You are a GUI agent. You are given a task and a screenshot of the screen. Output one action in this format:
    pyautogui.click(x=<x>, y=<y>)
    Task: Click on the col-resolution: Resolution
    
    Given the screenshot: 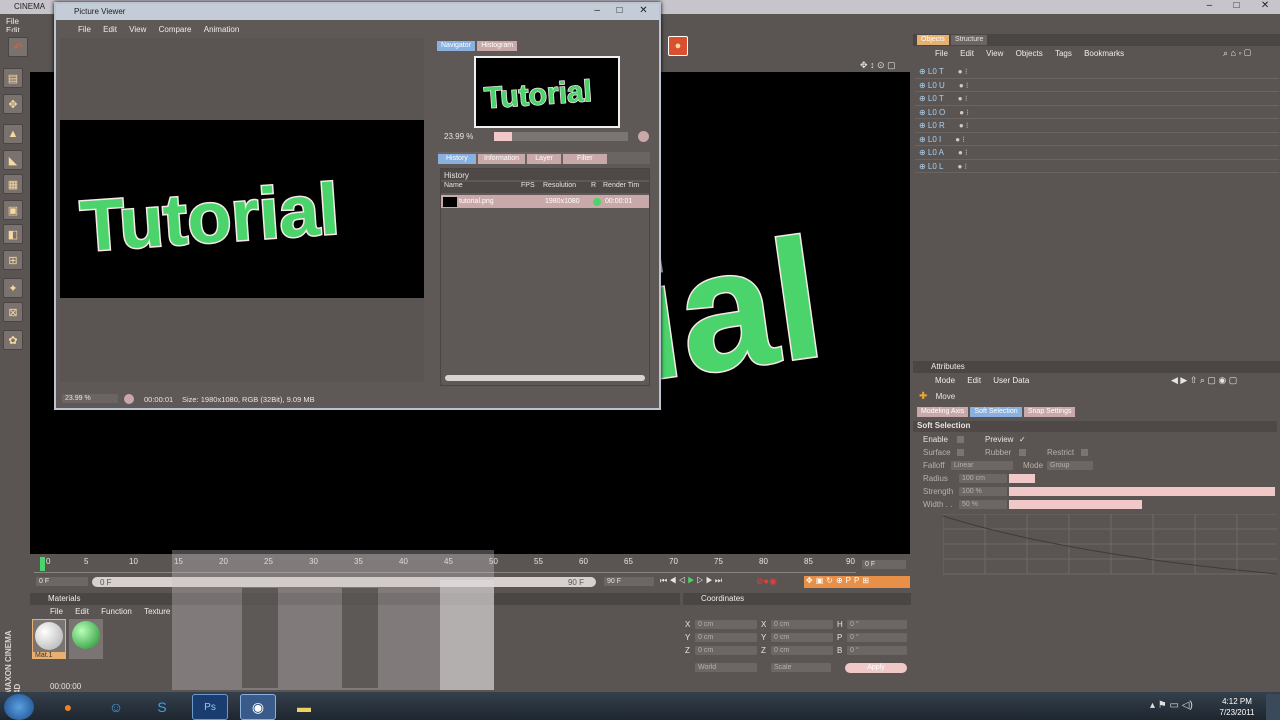 What is the action you would take?
    pyautogui.click(x=567, y=187)
    